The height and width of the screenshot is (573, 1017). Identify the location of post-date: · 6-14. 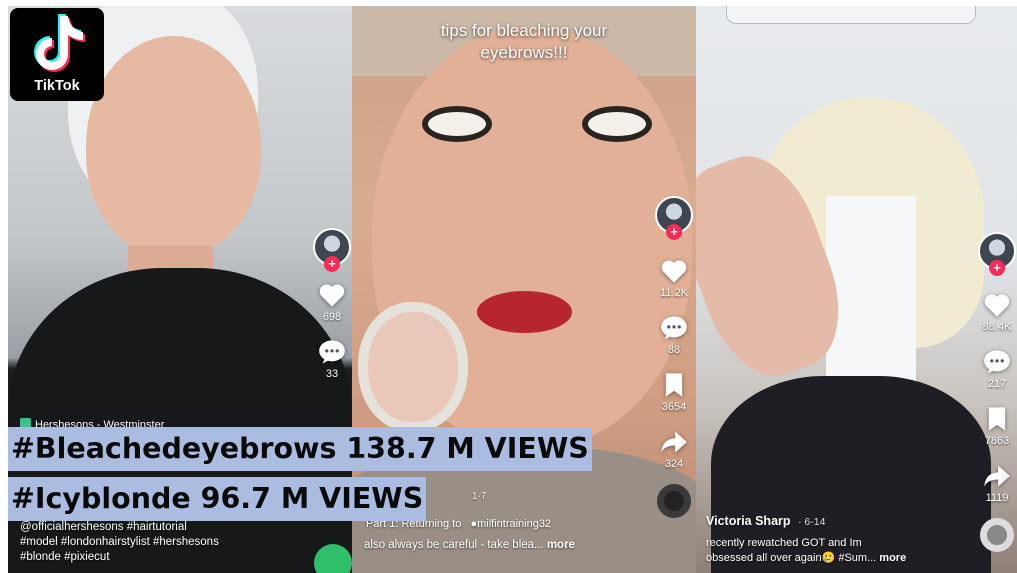
(812, 522).